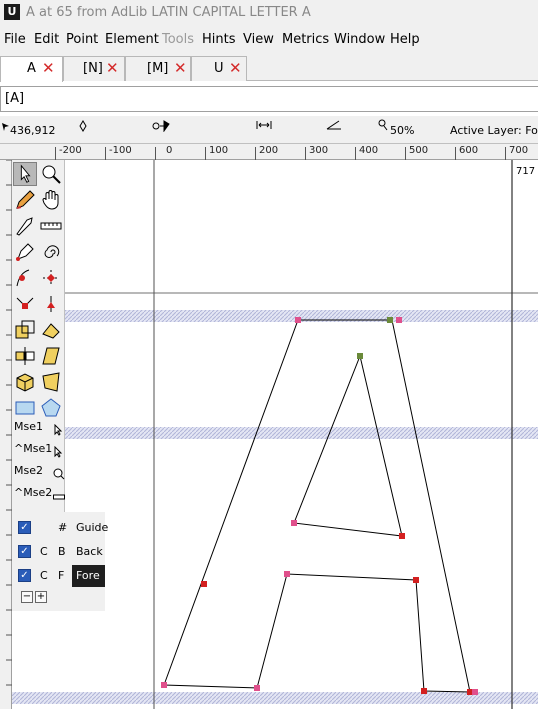  I want to click on corner-point-icon, so click(25, 303).